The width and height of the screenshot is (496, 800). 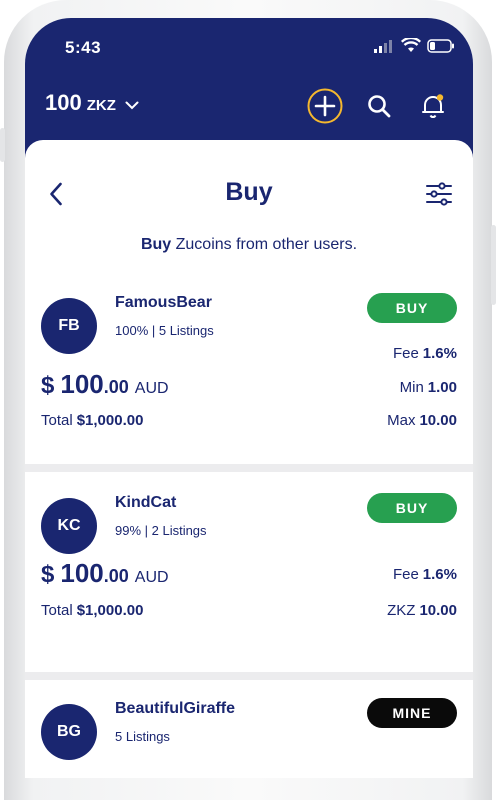 What do you see at coordinates (438, 420) in the screenshot?
I see `max-value: 10.00` at bounding box center [438, 420].